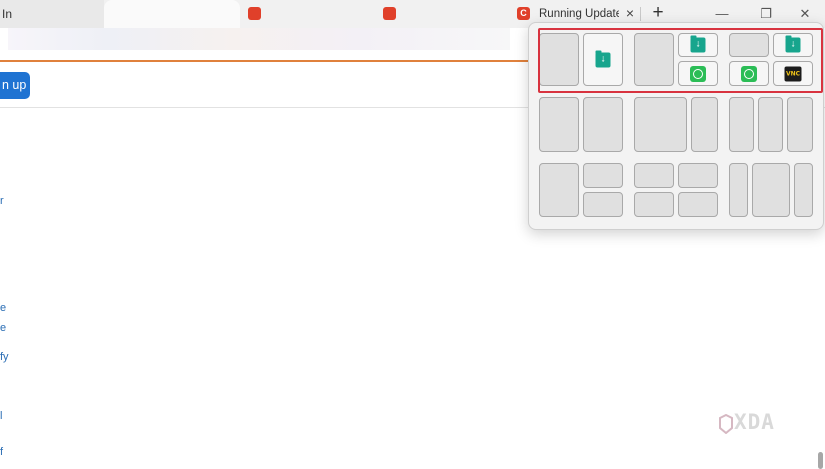  Describe the element at coordinates (1, 416) in the screenshot. I see `link-fragment: l` at that location.